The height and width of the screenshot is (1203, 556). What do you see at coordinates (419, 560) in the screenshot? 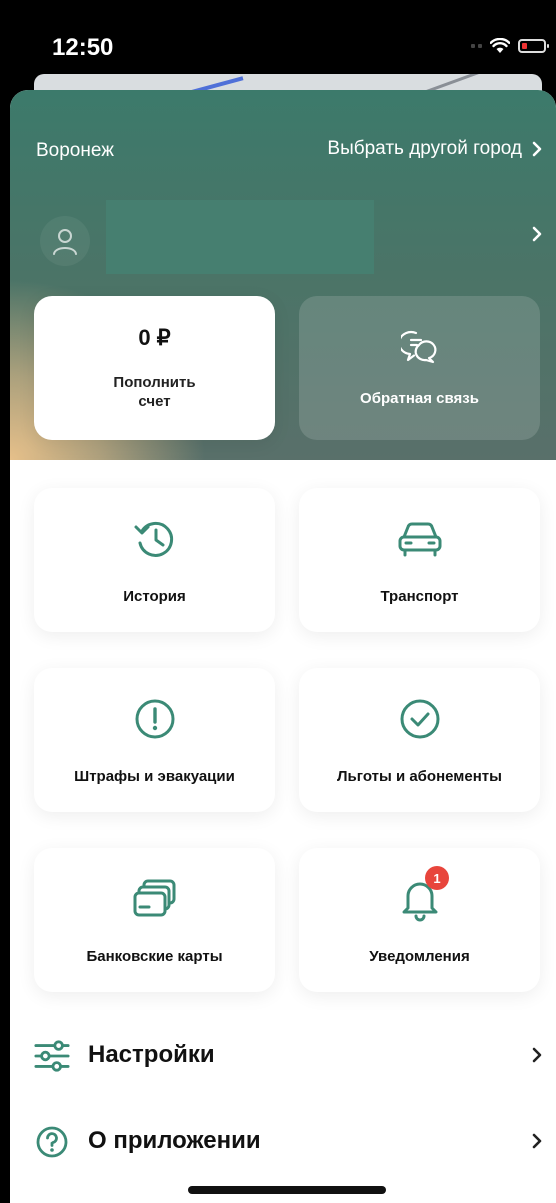
I see `transport-tile: Транспорт` at bounding box center [419, 560].